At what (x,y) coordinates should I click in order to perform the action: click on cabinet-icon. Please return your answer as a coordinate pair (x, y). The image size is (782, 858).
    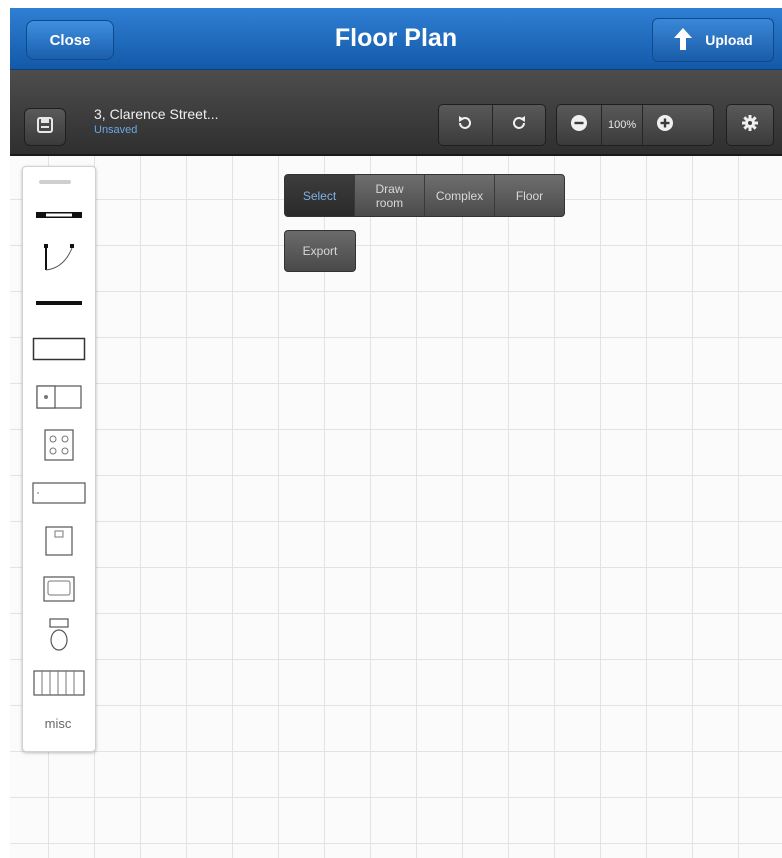
    Looking at the image, I should click on (59, 541).